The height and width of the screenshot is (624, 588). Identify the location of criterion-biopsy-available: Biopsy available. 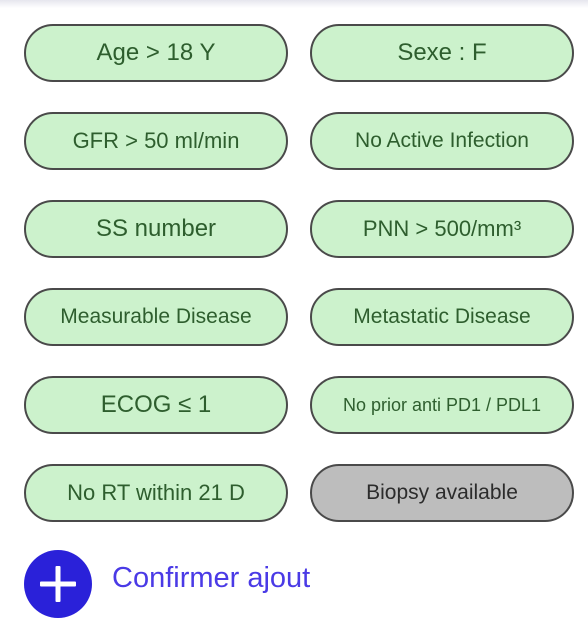
(442, 493).